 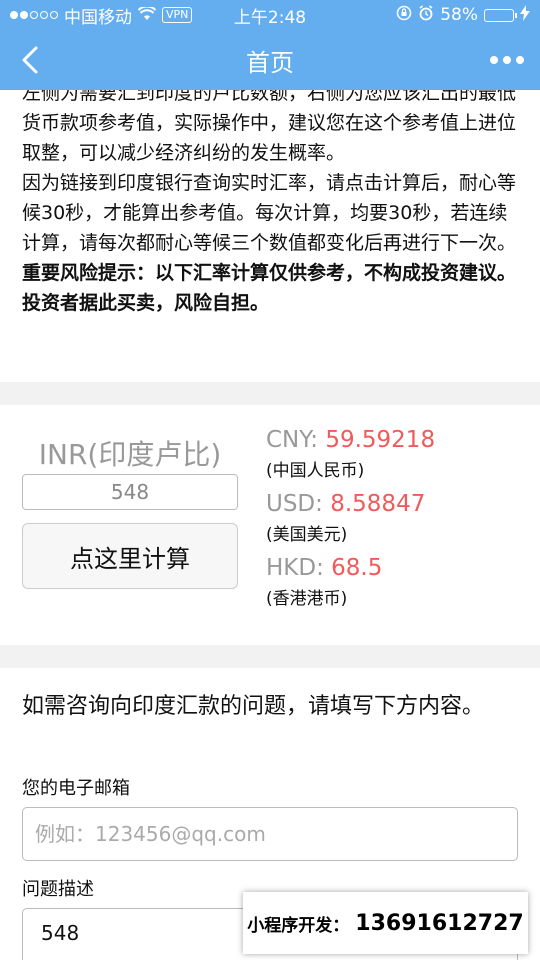 I want to click on form-title: 如需咨询向印度汇款的问题，请填写下方内容。, so click(x=253, y=706).